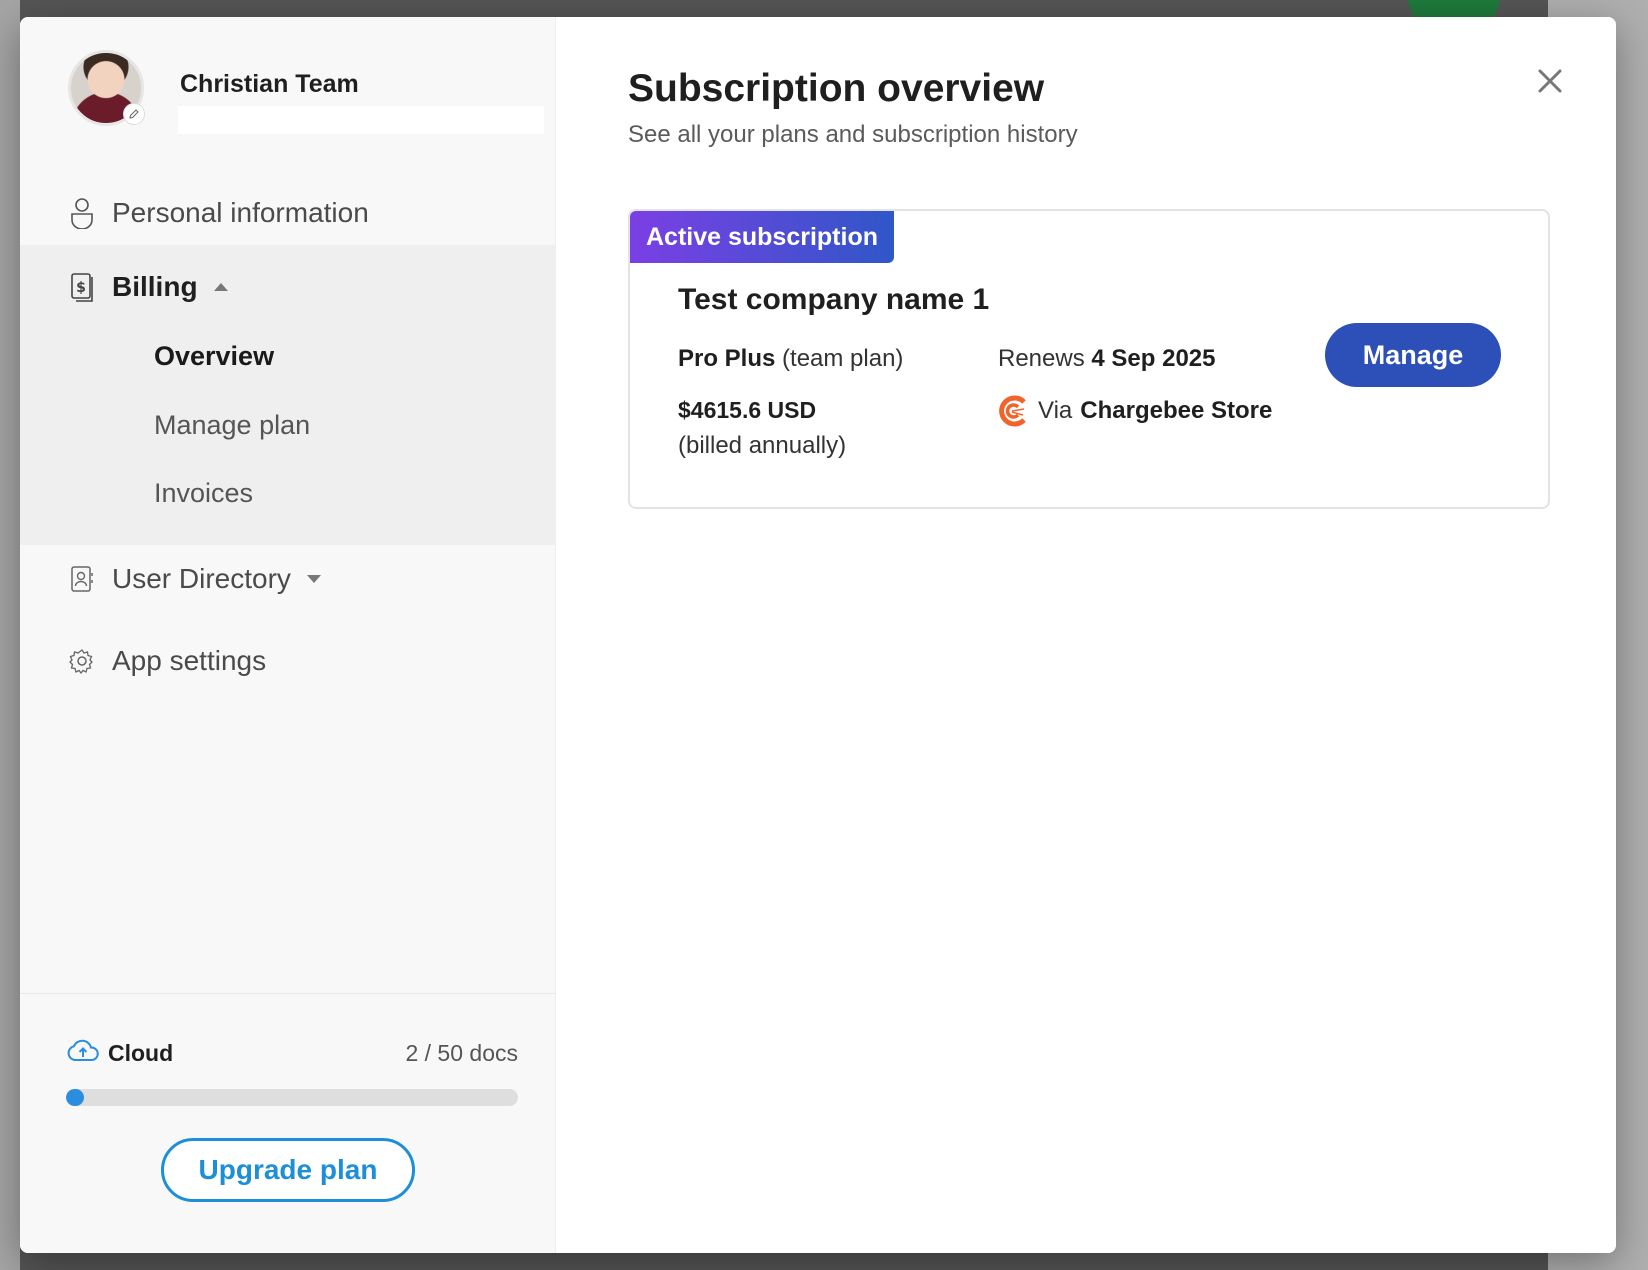 The image size is (1648, 1270). Describe the element at coordinates (747, 410) in the screenshot. I see `plan-price: $4615.6 USD` at that location.